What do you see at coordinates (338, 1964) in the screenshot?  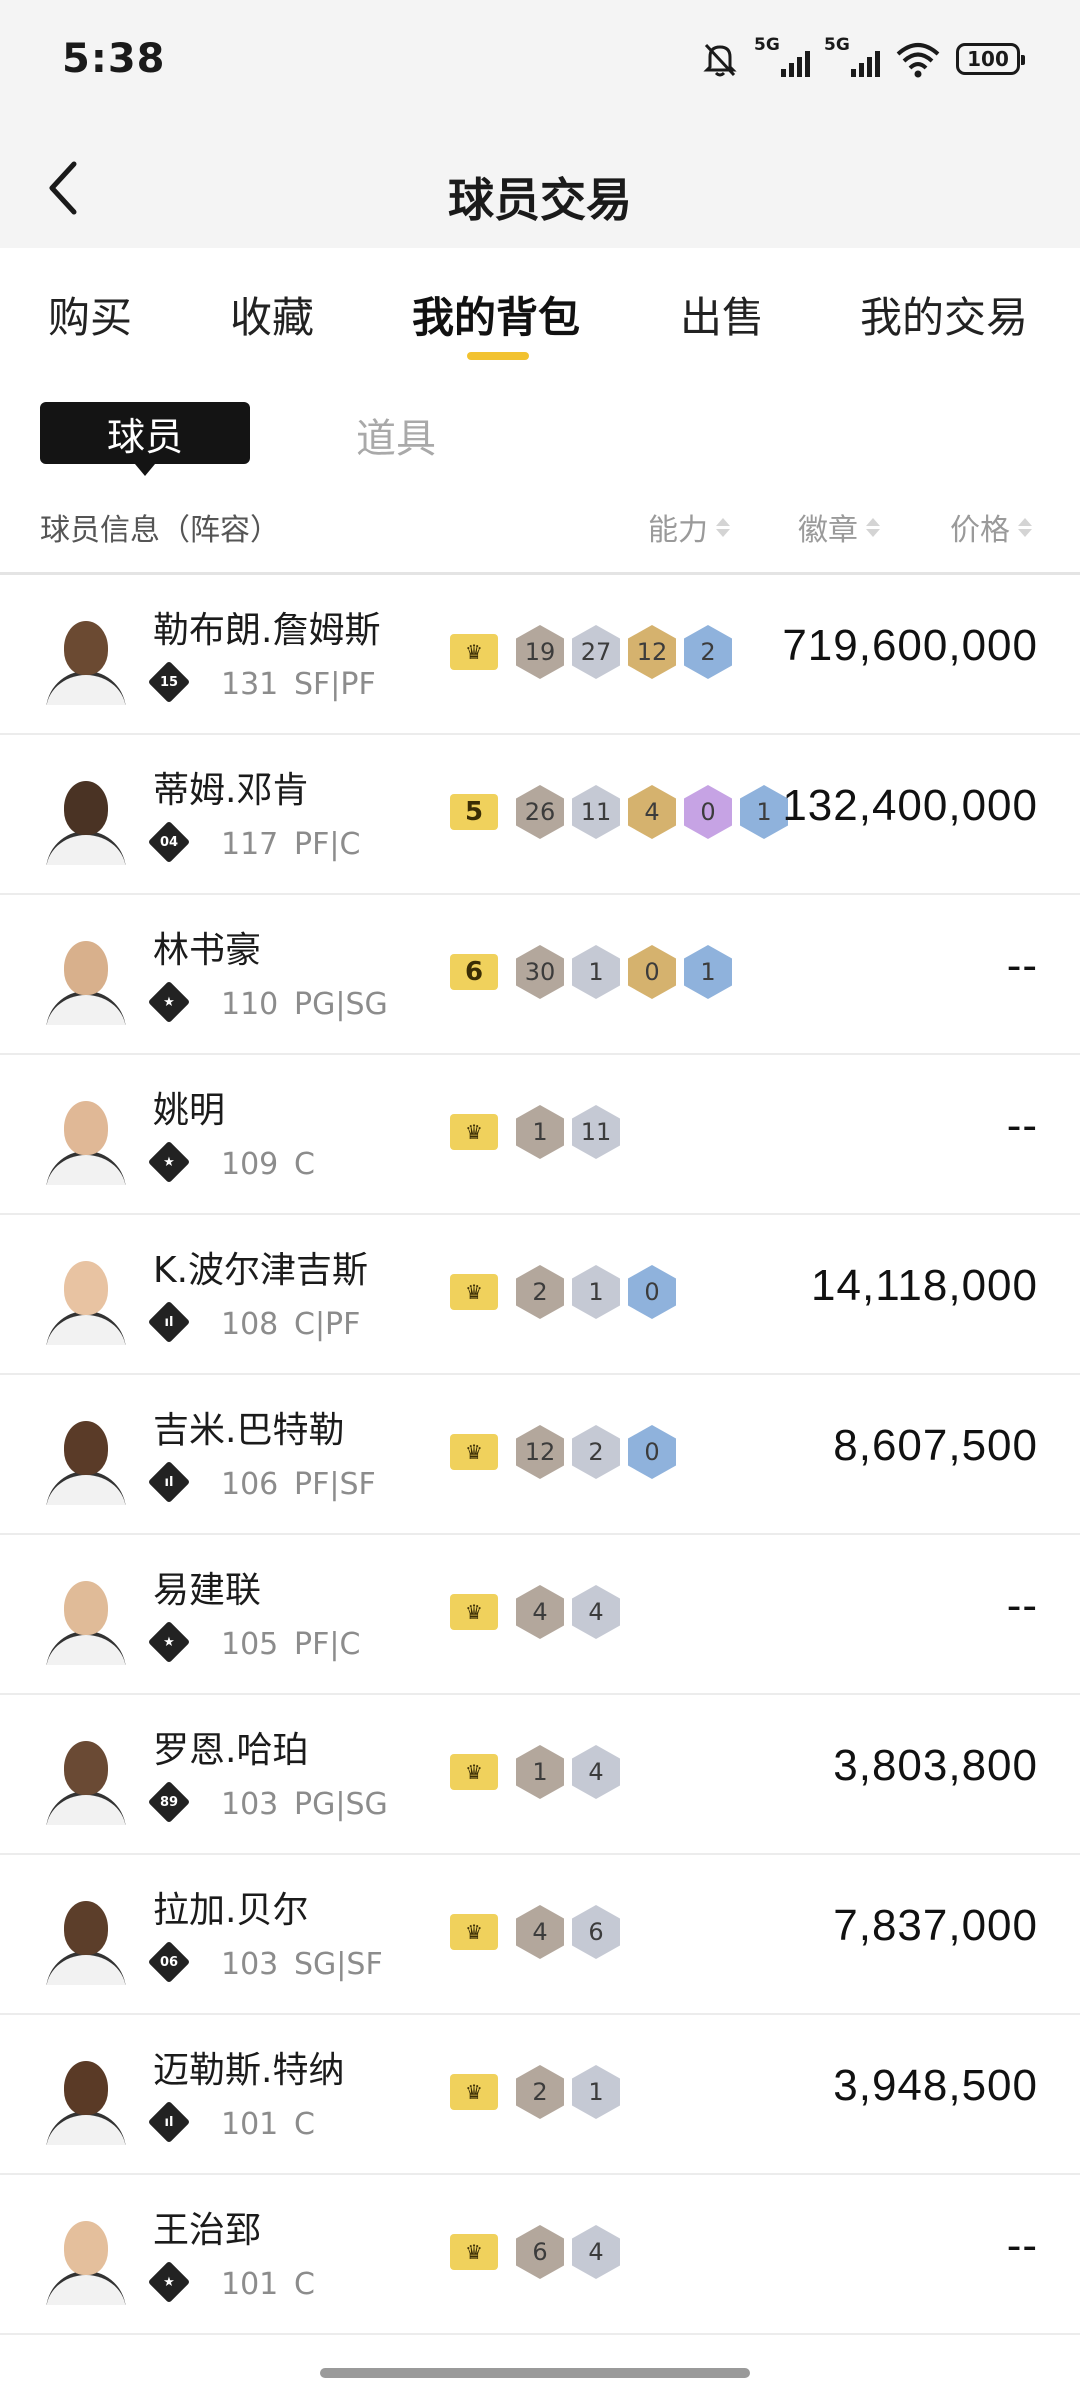 I see `player-position: SG|SF` at bounding box center [338, 1964].